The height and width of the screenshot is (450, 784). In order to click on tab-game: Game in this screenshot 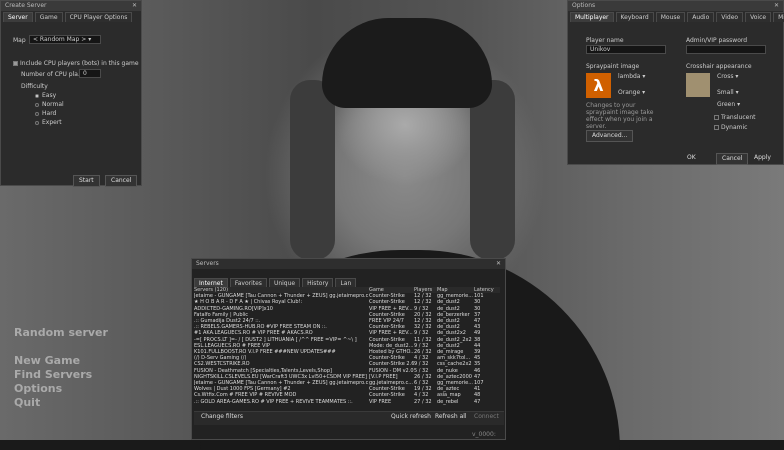, I will do `click(48, 17)`.